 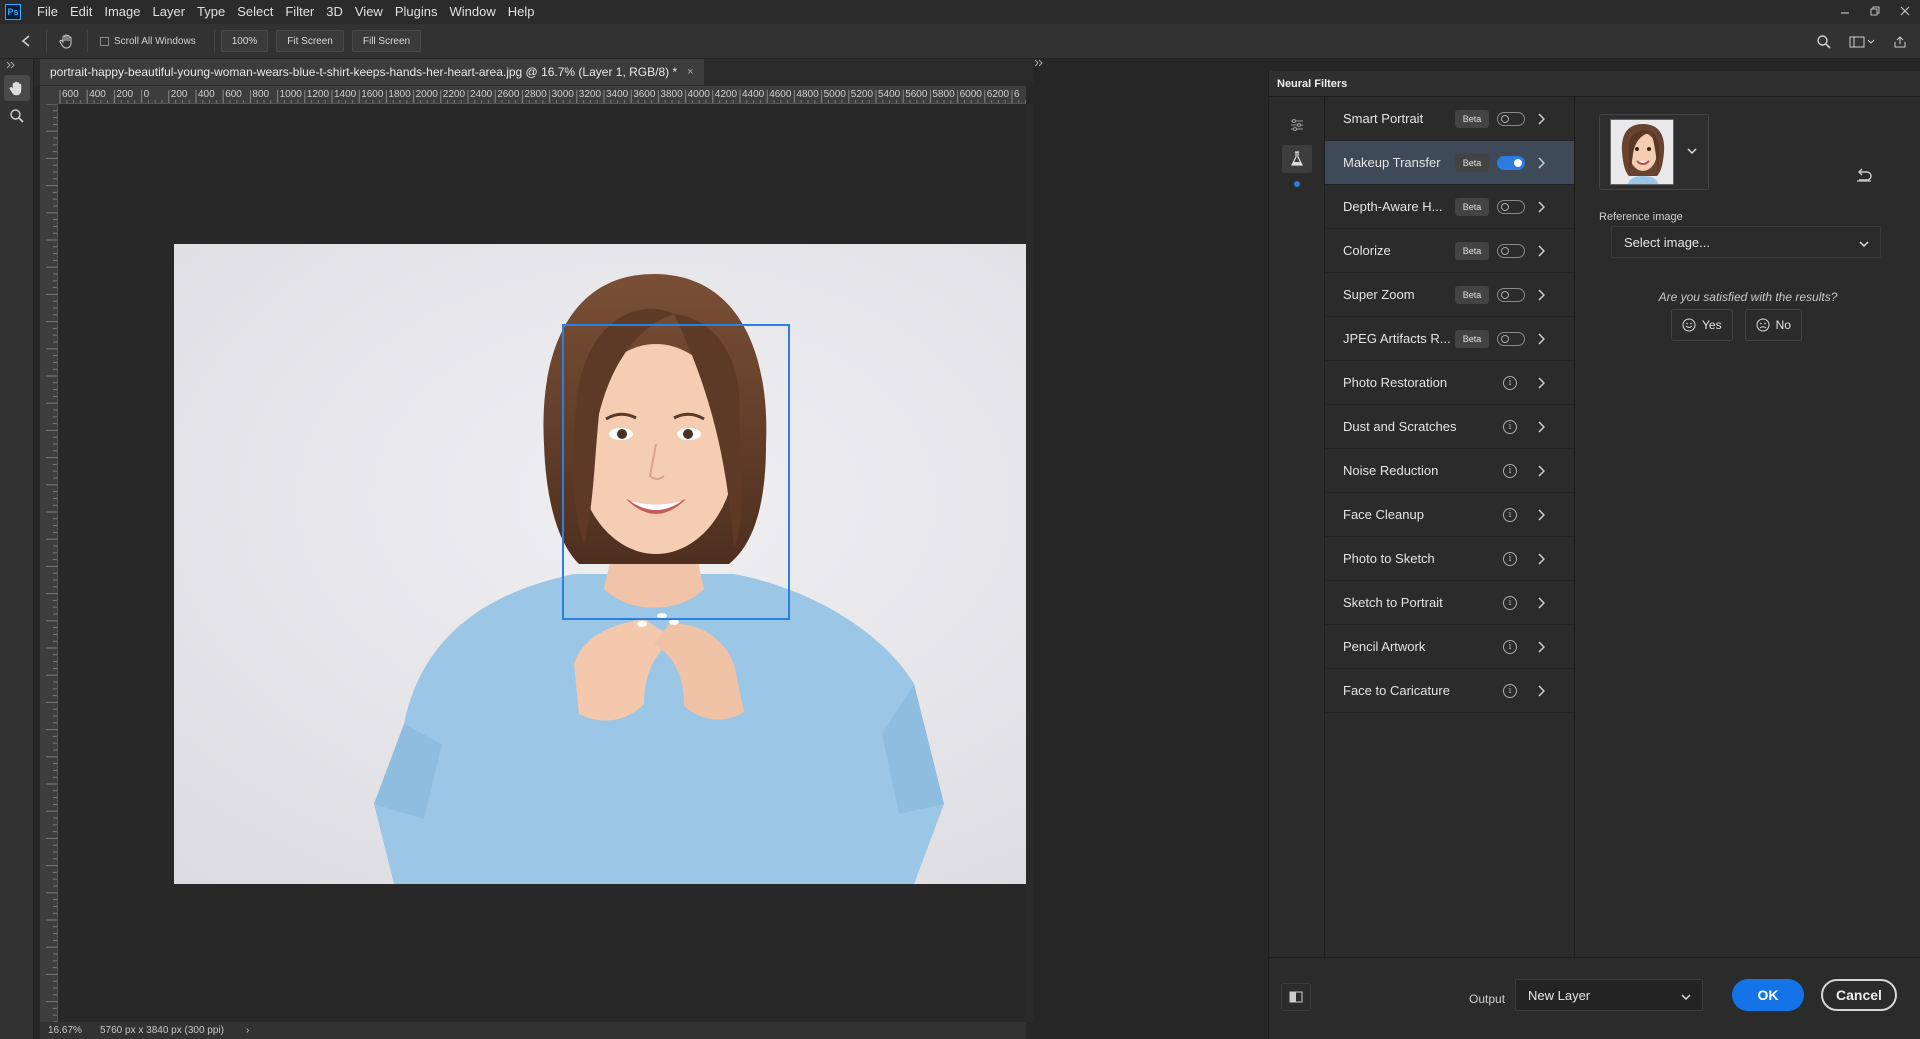 What do you see at coordinates (521, 12) in the screenshot?
I see `menu-help: Help` at bounding box center [521, 12].